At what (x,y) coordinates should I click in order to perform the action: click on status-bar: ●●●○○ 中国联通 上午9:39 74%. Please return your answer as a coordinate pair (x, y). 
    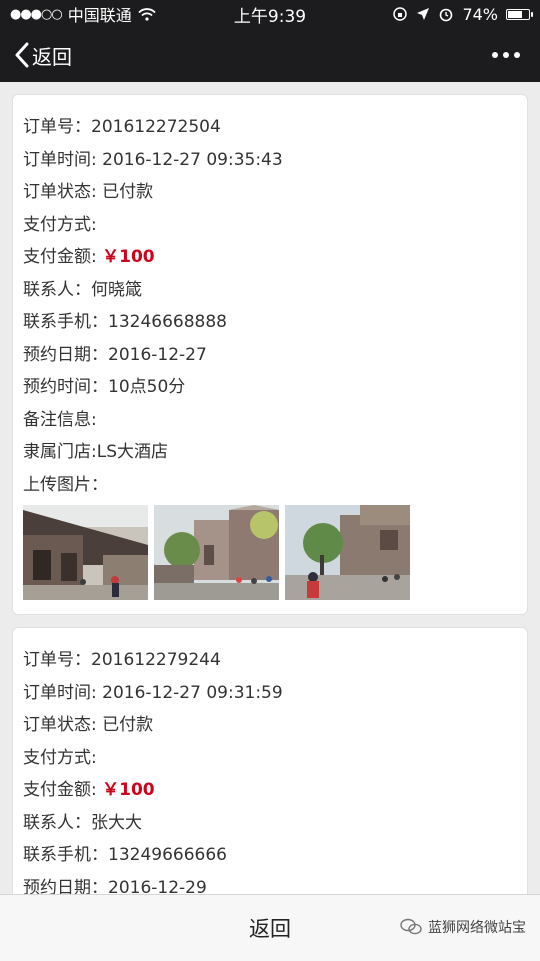
    Looking at the image, I should click on (270, 14).